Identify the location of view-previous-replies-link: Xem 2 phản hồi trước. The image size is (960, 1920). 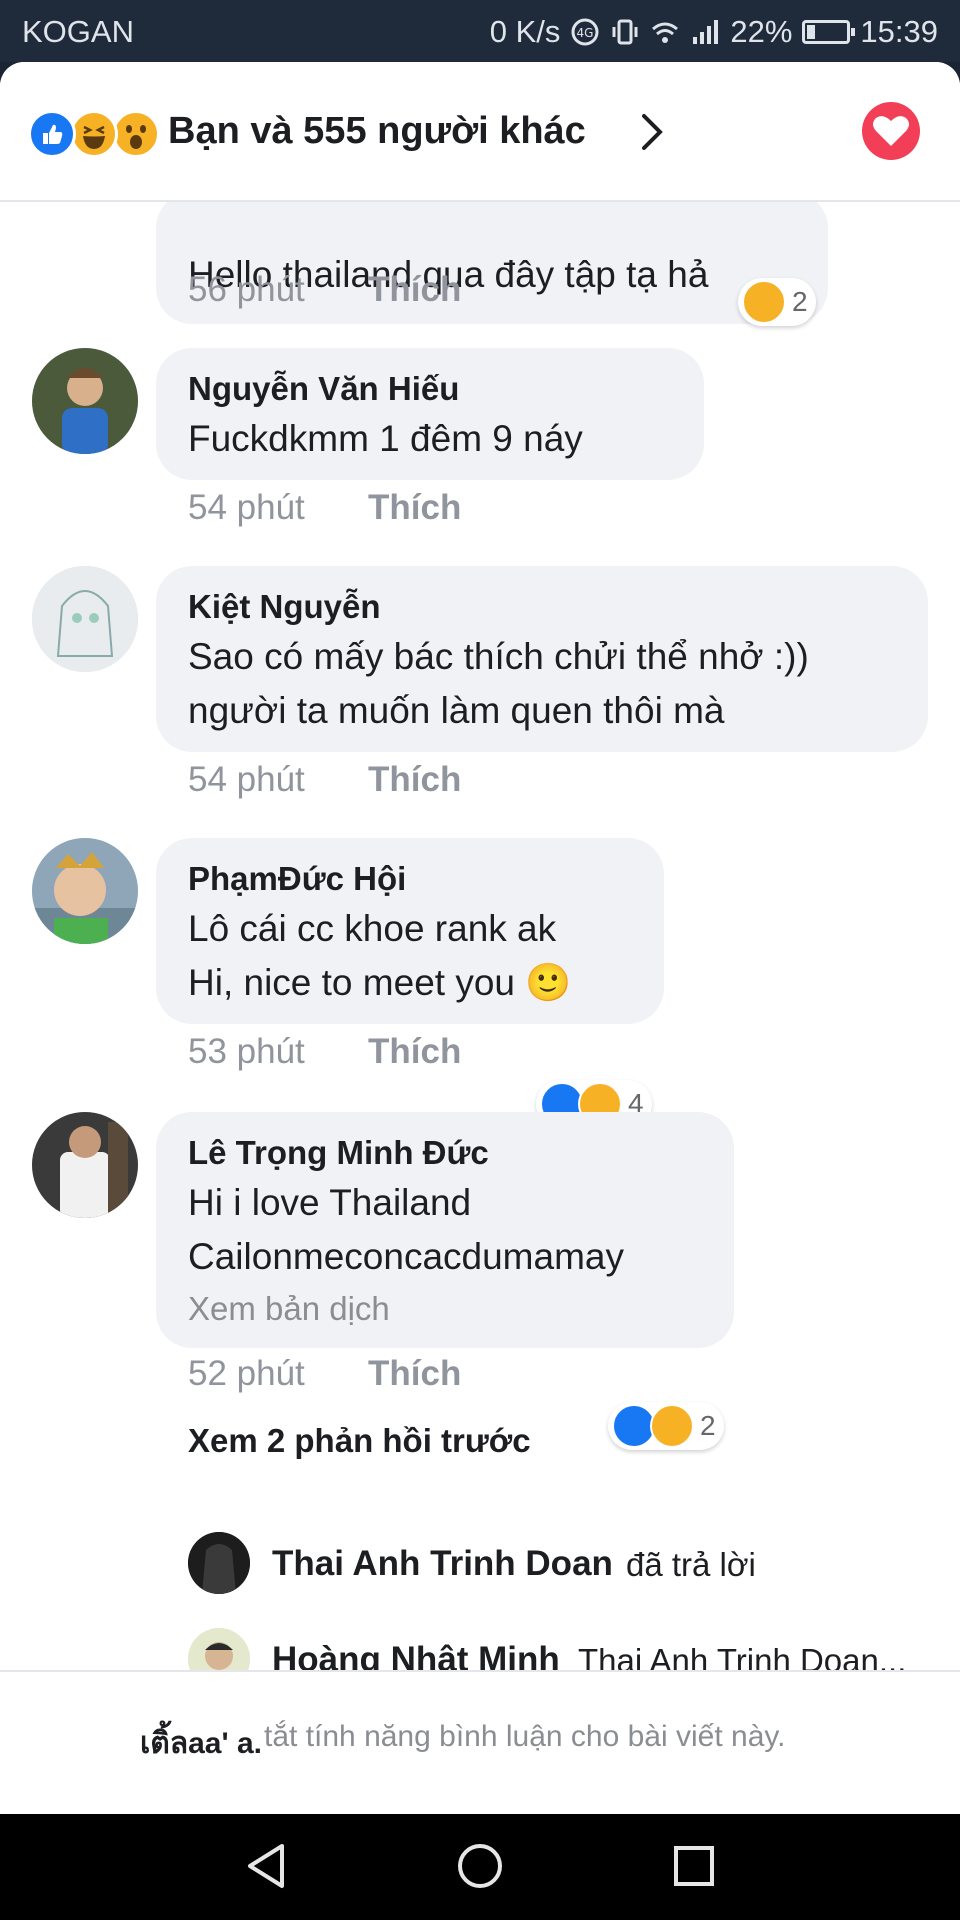
(359, 1441).